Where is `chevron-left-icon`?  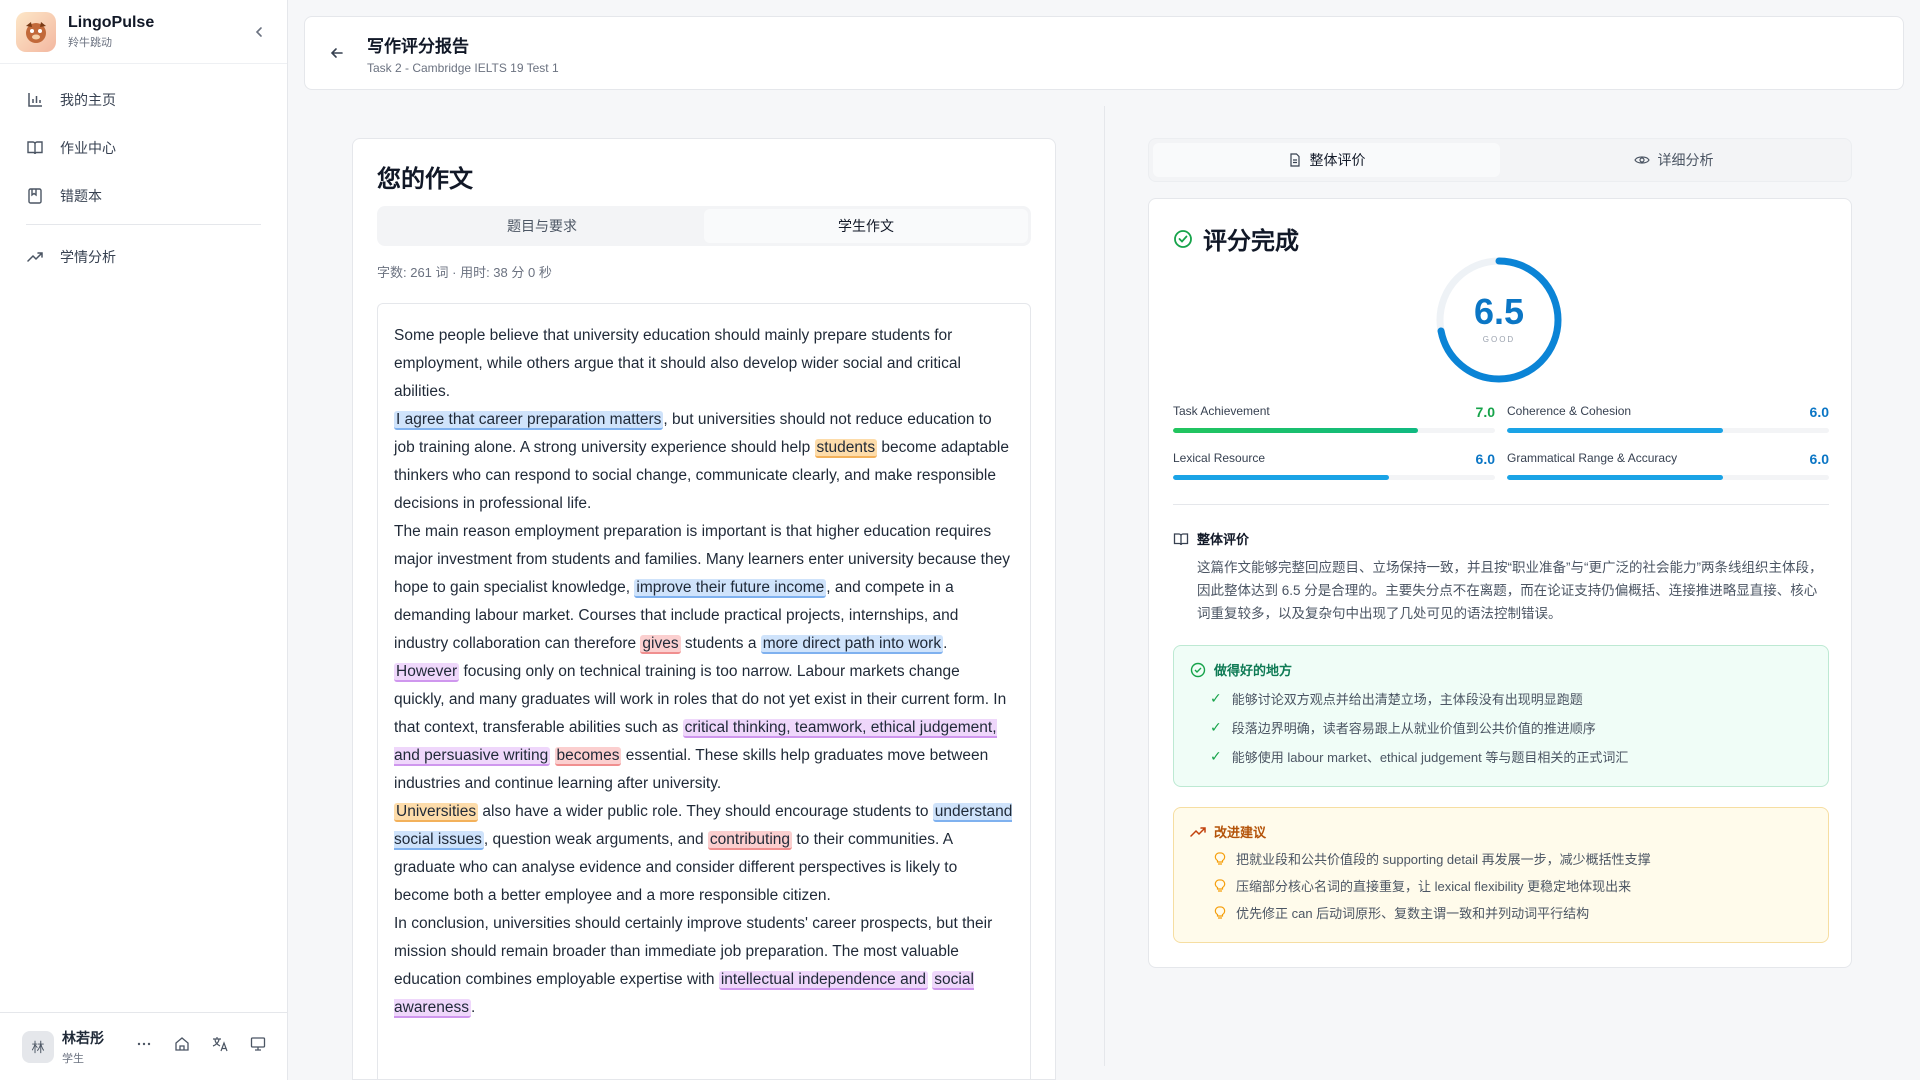
chevron-left-icon is located at coordinates (258, 31).